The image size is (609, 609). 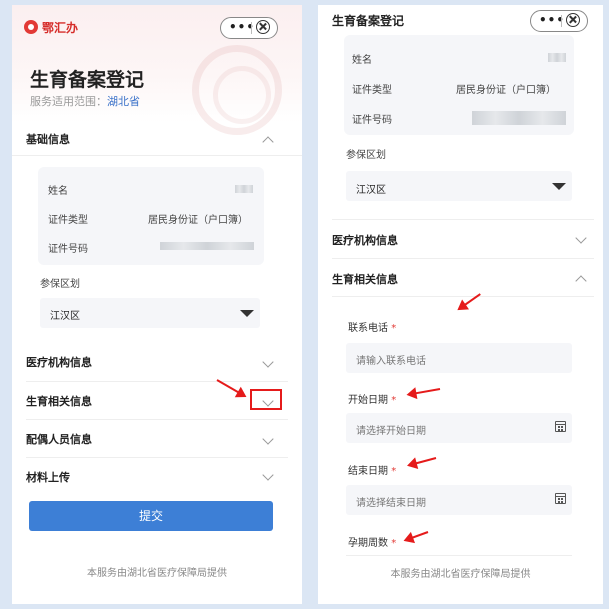 I want to click on start-date-label: 开始日期 *, so click(x=372, y=398).